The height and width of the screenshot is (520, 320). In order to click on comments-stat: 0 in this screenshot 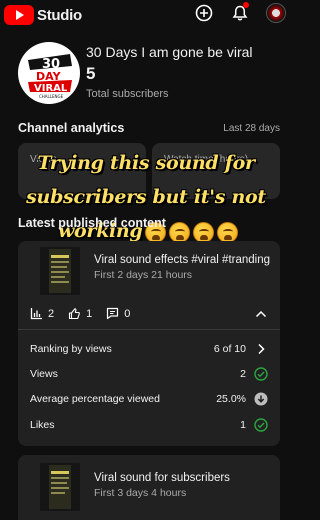, I will do `click(118, 313)`.